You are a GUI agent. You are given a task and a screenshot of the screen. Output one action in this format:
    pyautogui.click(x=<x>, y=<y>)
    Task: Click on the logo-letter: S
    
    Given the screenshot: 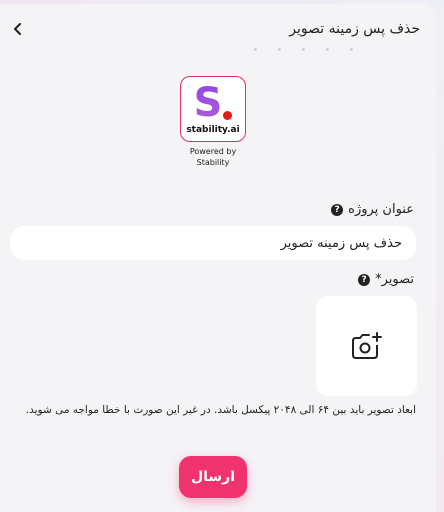 What is the action you would take?
    pyautogui.click(x=208, y=103)
    